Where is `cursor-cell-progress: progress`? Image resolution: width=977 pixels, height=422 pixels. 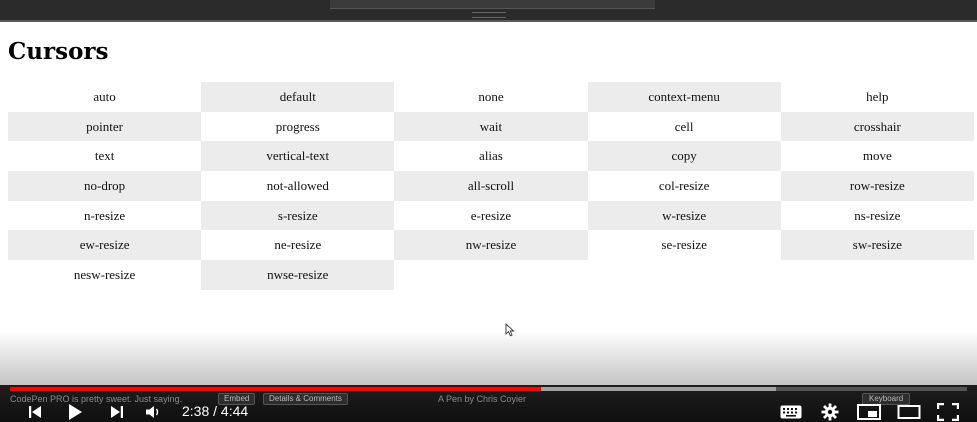 cursor-cell-progress: progress is located at coordinates (297, 127).